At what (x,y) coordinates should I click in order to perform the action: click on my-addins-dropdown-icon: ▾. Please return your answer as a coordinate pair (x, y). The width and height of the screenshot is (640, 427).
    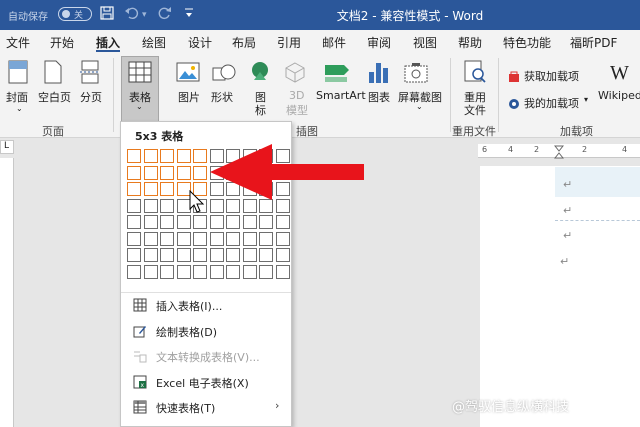
    Looking at the image, I should click on (586, 99).